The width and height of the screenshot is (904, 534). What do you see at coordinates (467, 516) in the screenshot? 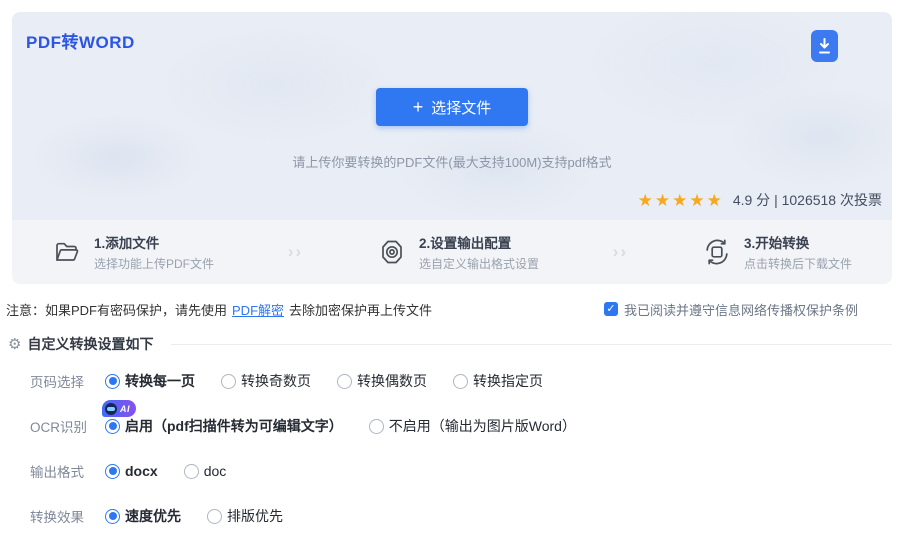
I see `form-row-convert-effect: 转换效果 速度优先 排版优先` at bounding box center [467, 516].